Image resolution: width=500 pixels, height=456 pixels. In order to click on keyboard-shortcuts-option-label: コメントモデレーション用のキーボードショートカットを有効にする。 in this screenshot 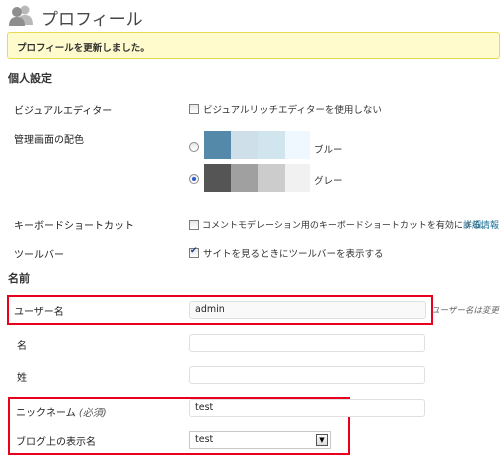, I will do `click(346, 226)`.